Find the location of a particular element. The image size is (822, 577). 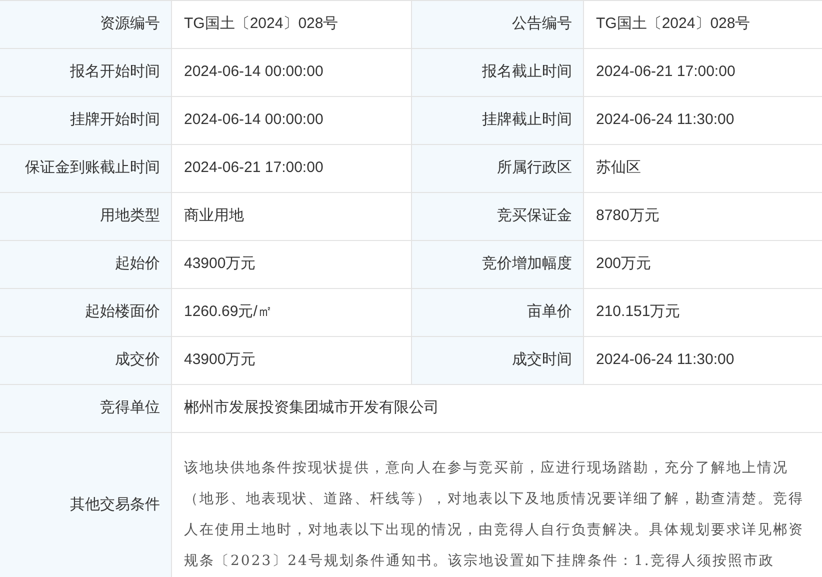

field-label: 挂牌截止时间 is located at coordinates (527, 120).